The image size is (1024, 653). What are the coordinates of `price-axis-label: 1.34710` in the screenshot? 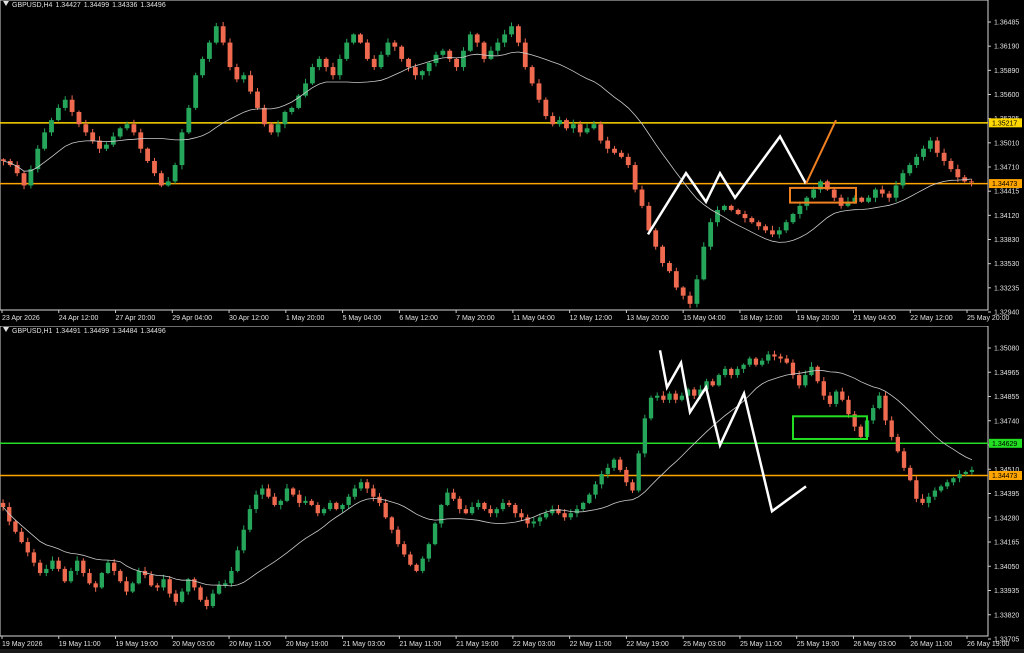 It's located at (1006, 168).